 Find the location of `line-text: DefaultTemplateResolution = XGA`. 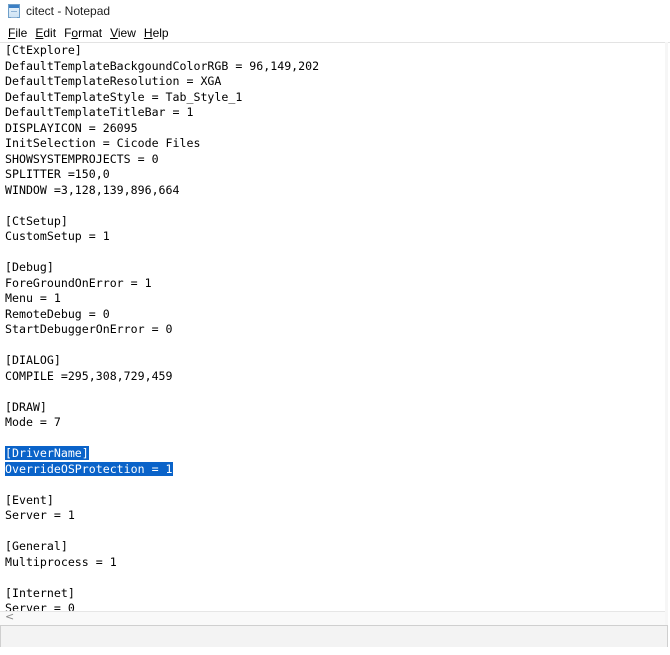

line-text: DefaultTemplateResolution = XGA is located at coordinates (113, 81).